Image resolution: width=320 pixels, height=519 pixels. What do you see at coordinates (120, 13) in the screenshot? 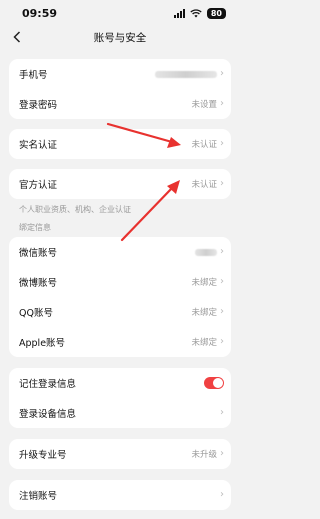
I see `status-bar: 09:59 80` at bounding box center [120, 13].